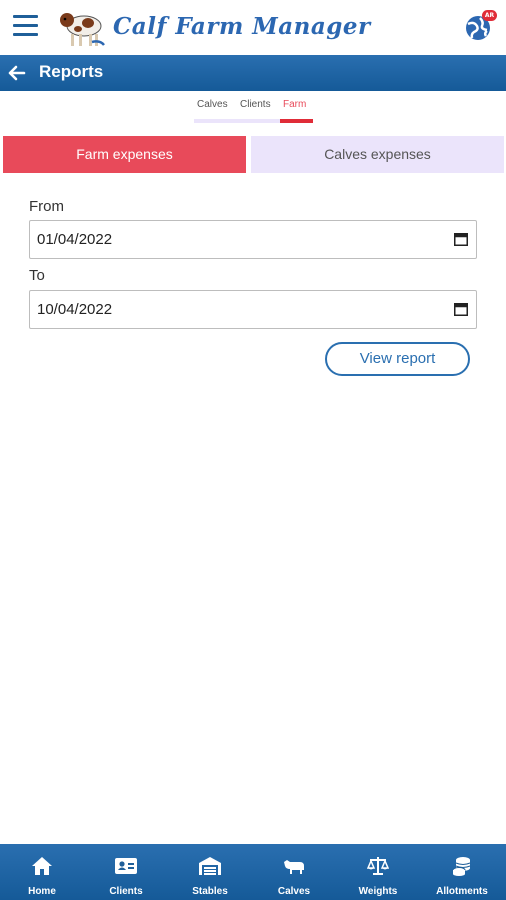 The image size is (506, 900). I want to click on nav-stables-label: Stables, so click(210, 891).